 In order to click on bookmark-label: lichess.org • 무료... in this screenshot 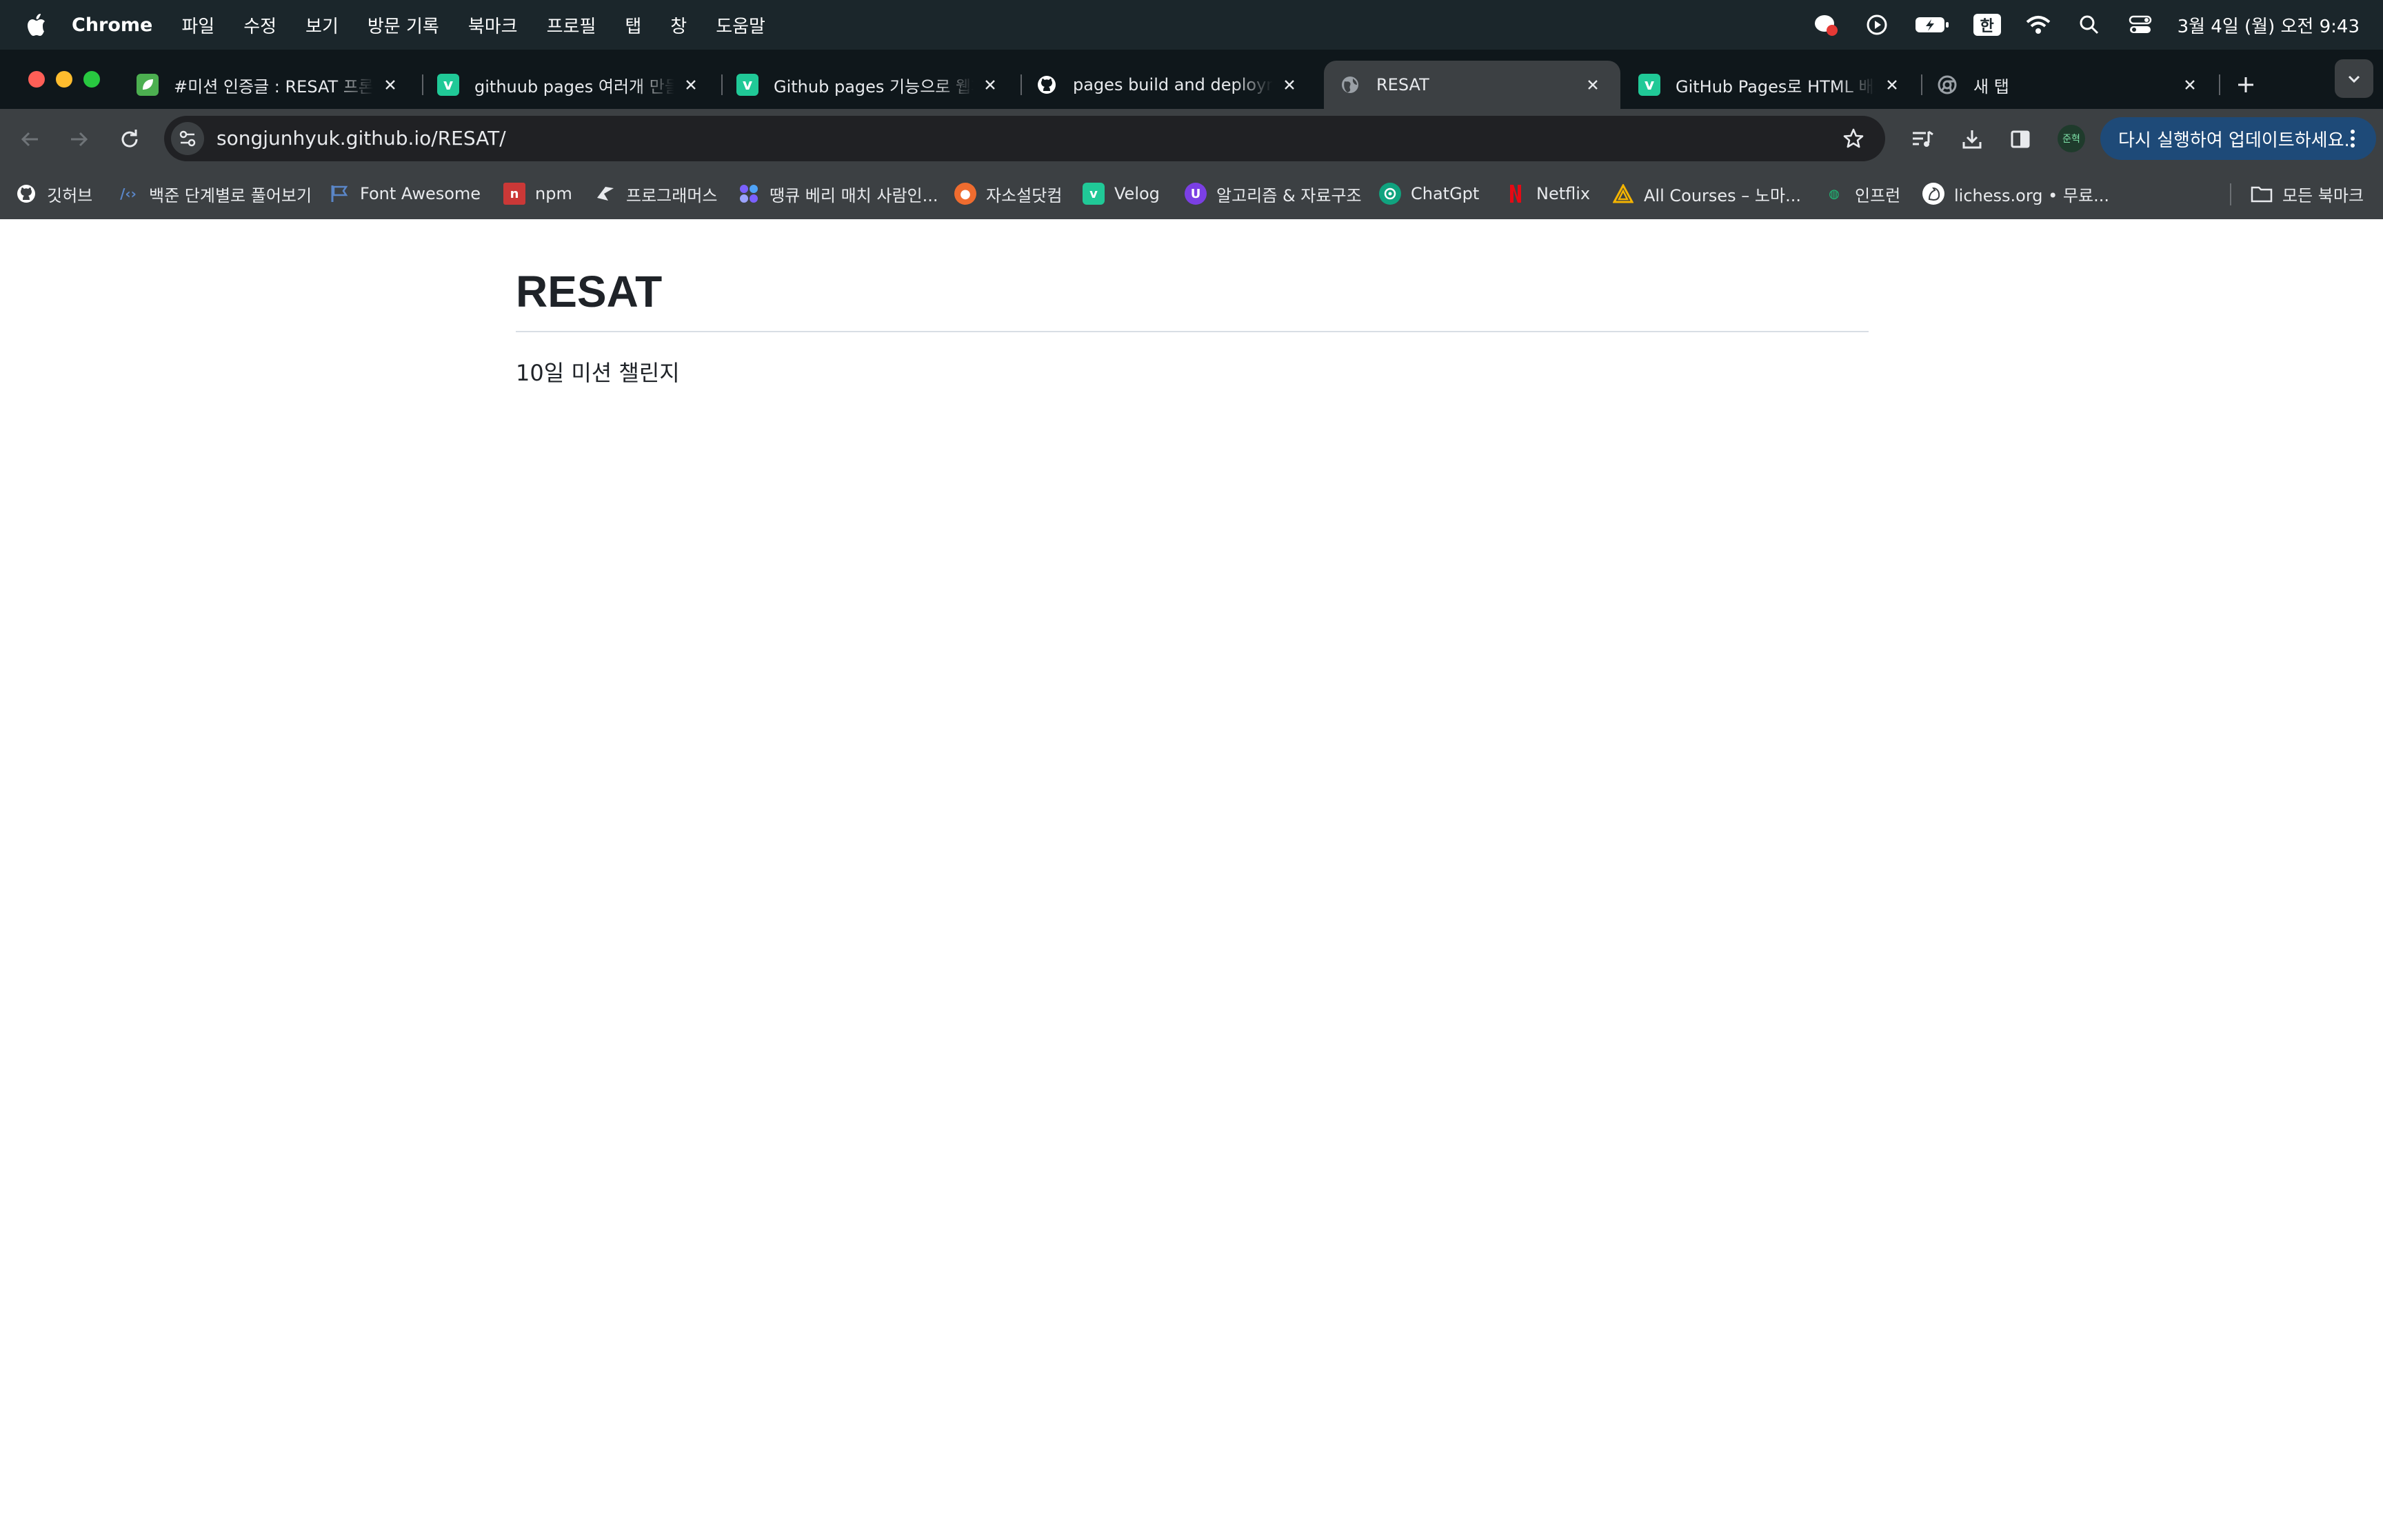, I will do `click(2031, 195)`.